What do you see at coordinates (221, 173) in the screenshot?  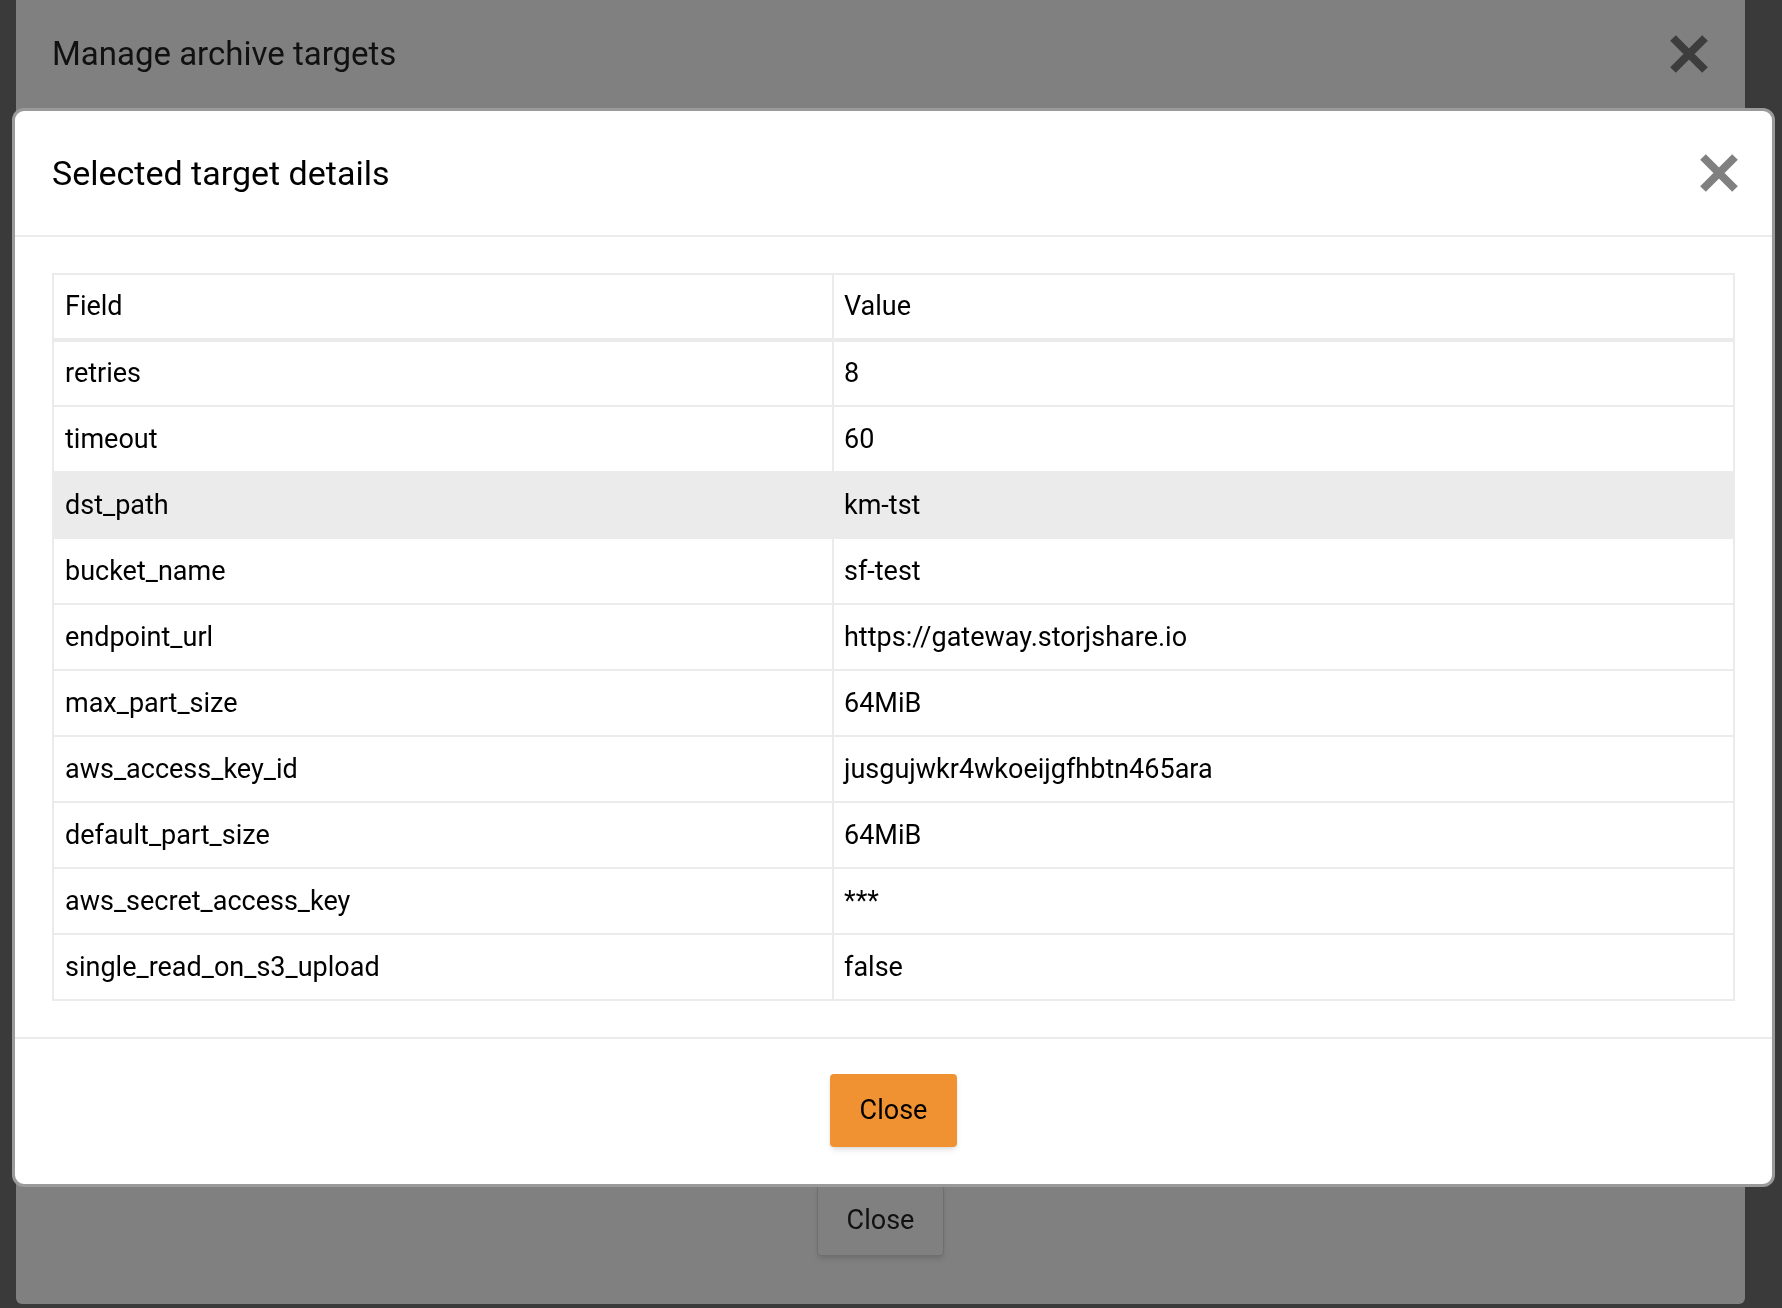 I see `dialog-title: Selected target details` at bounding box center [221, 173].